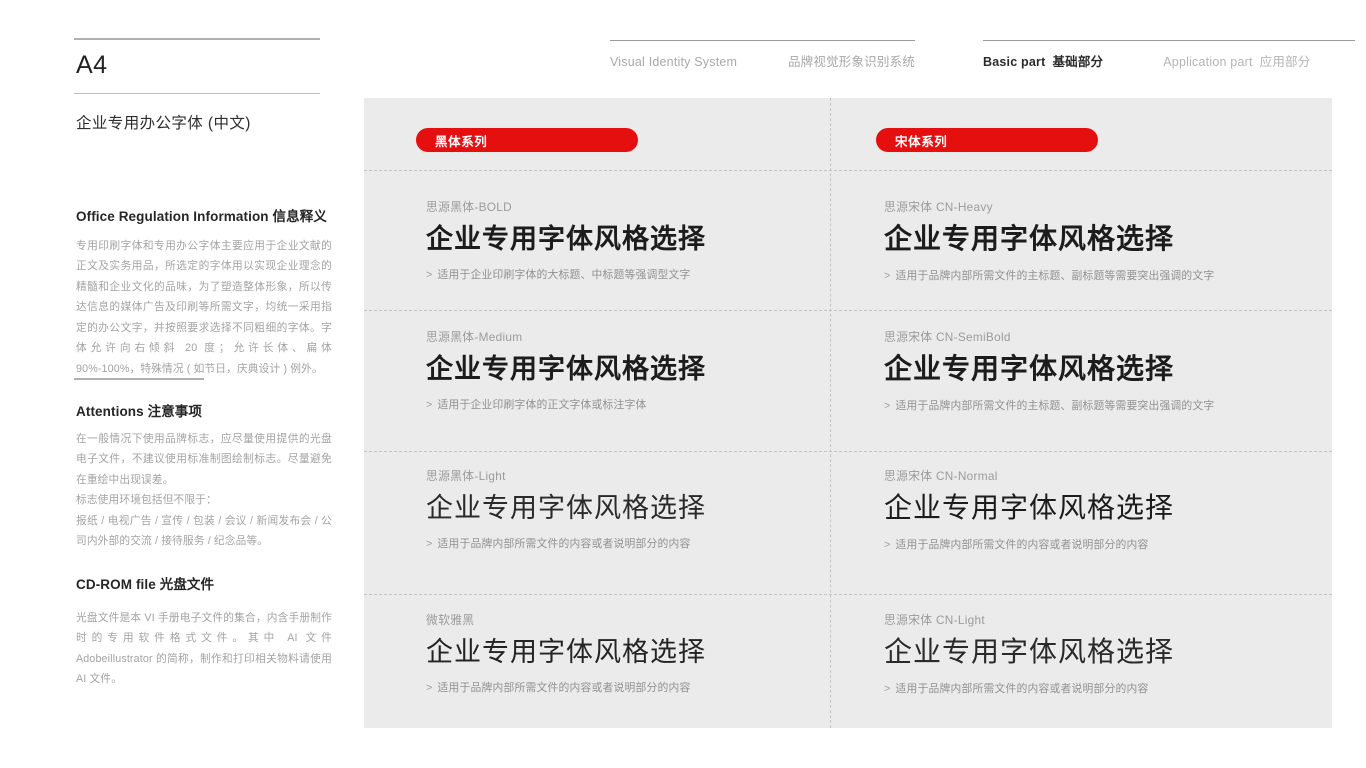  Describe the element at coordinates (146, 500) in the screenshot. I see `section-body-attentions-2: 标志使用环境包括但不限于：` at that location.